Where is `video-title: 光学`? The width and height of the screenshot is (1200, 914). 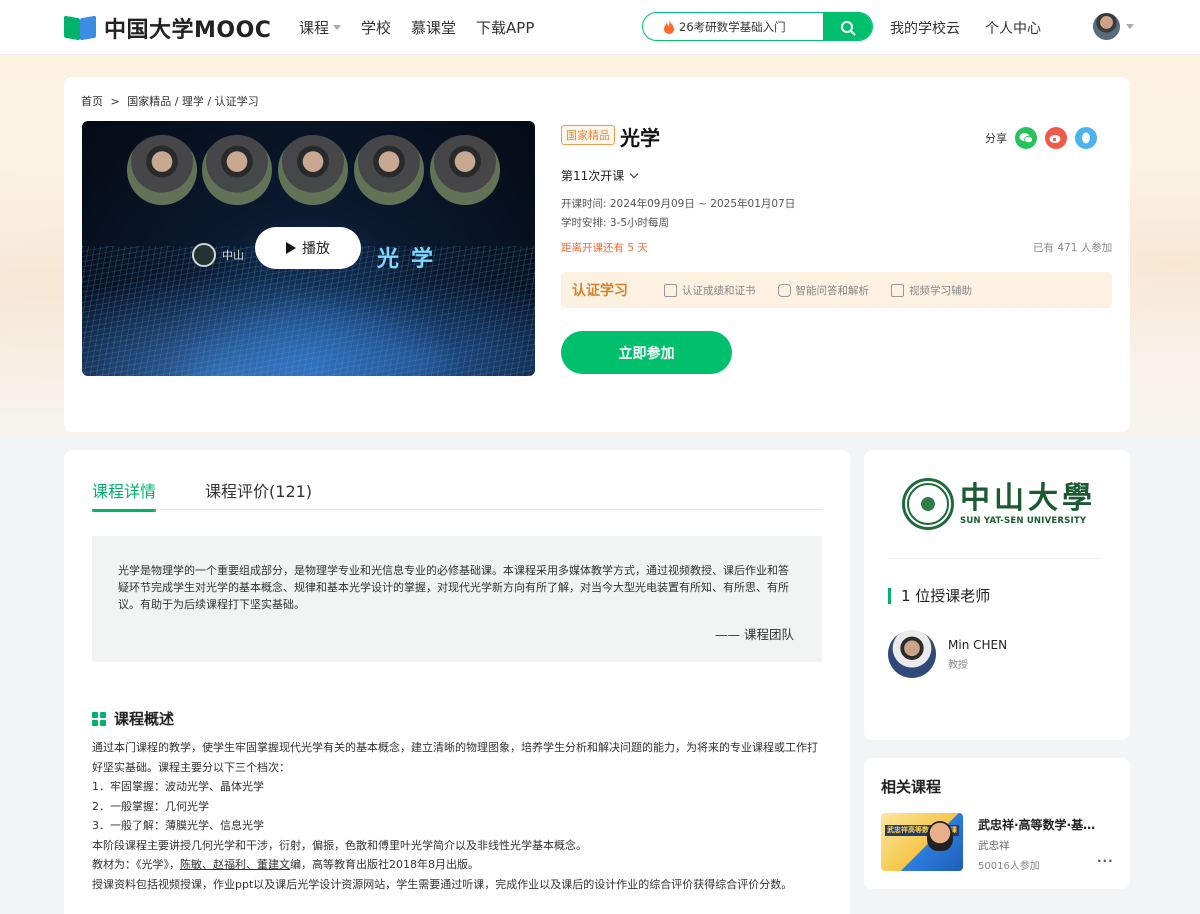 video-title: 光学 is located at coordinates (411, 259).